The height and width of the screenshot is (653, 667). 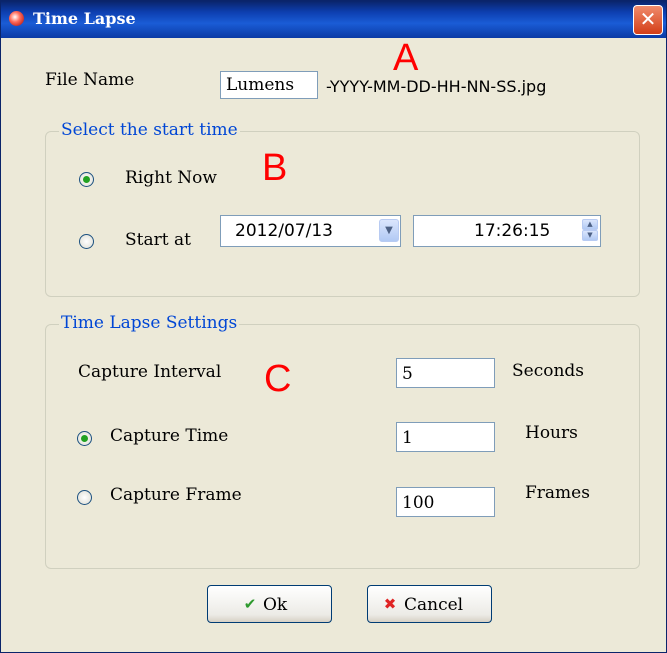 What do you see at coordinates (406, 58) in the screenshot?
I see `annotation-marker-a: A` at bounding box center [406, 58].